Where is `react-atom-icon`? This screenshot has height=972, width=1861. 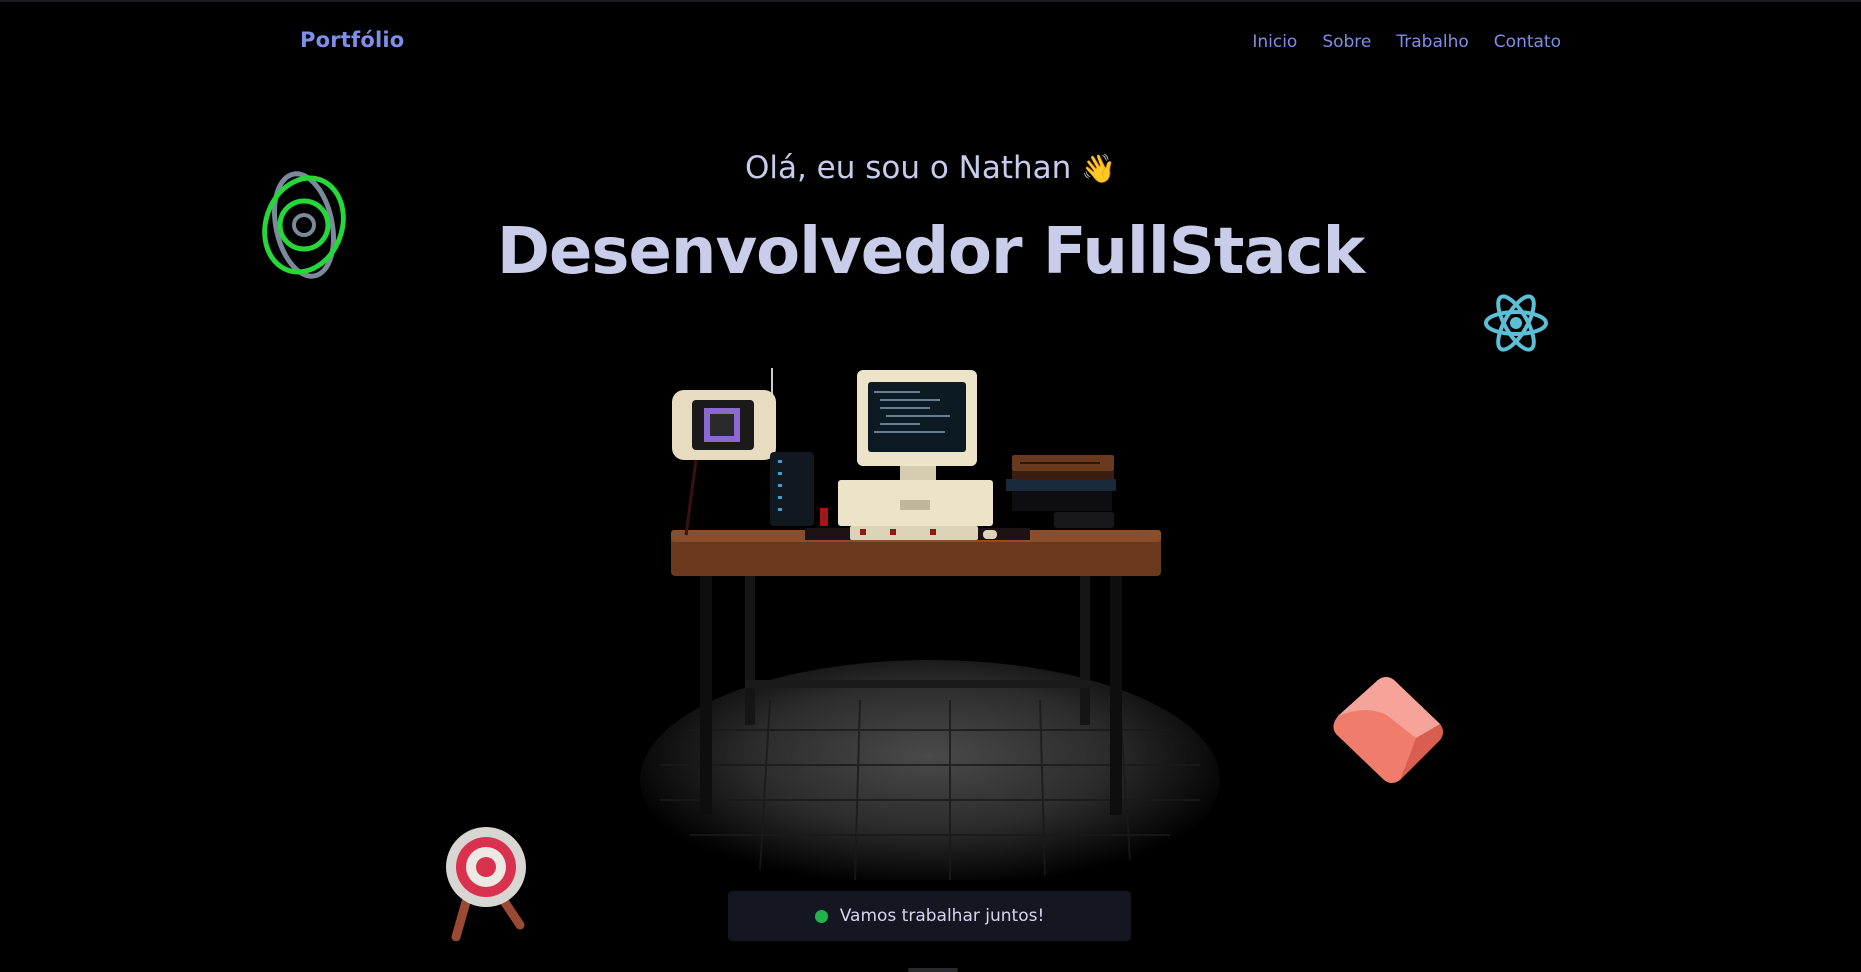 react-atom-icon is located at coordinates (1516, 323).